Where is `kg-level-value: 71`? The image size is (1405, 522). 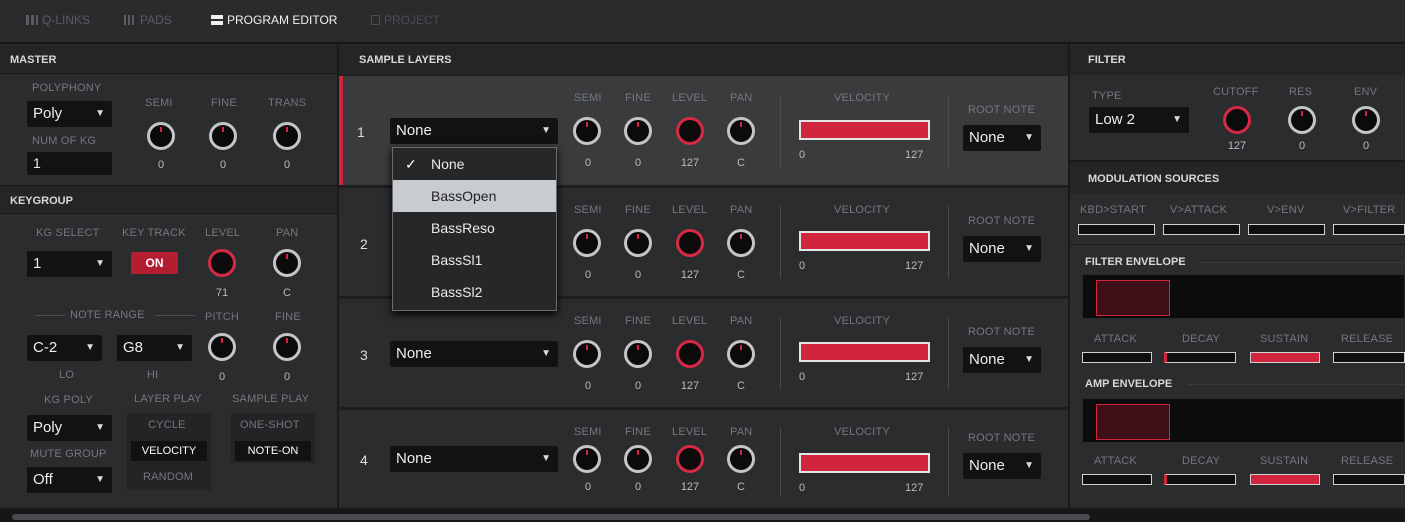 kg-level-value: 71 is located at coordinates (222, 293).